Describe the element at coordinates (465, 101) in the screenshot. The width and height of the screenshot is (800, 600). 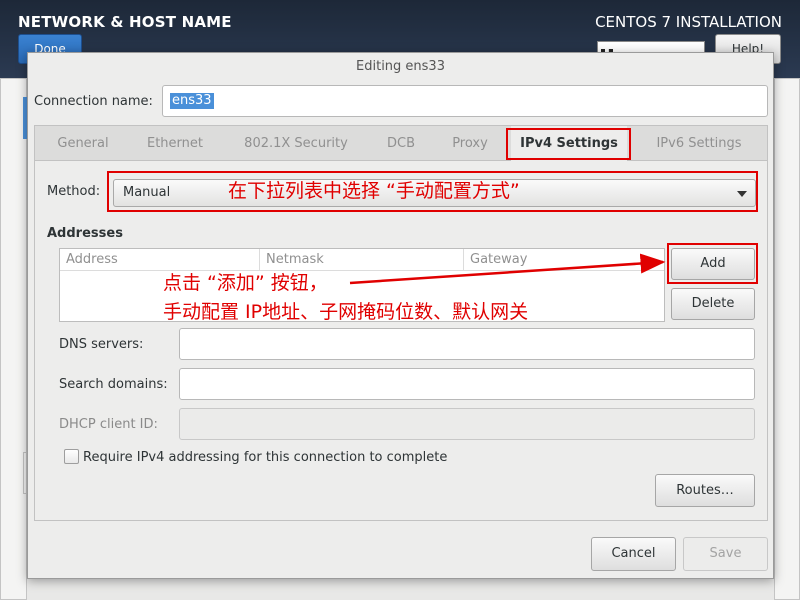
I see `connection-name-input` at that location.